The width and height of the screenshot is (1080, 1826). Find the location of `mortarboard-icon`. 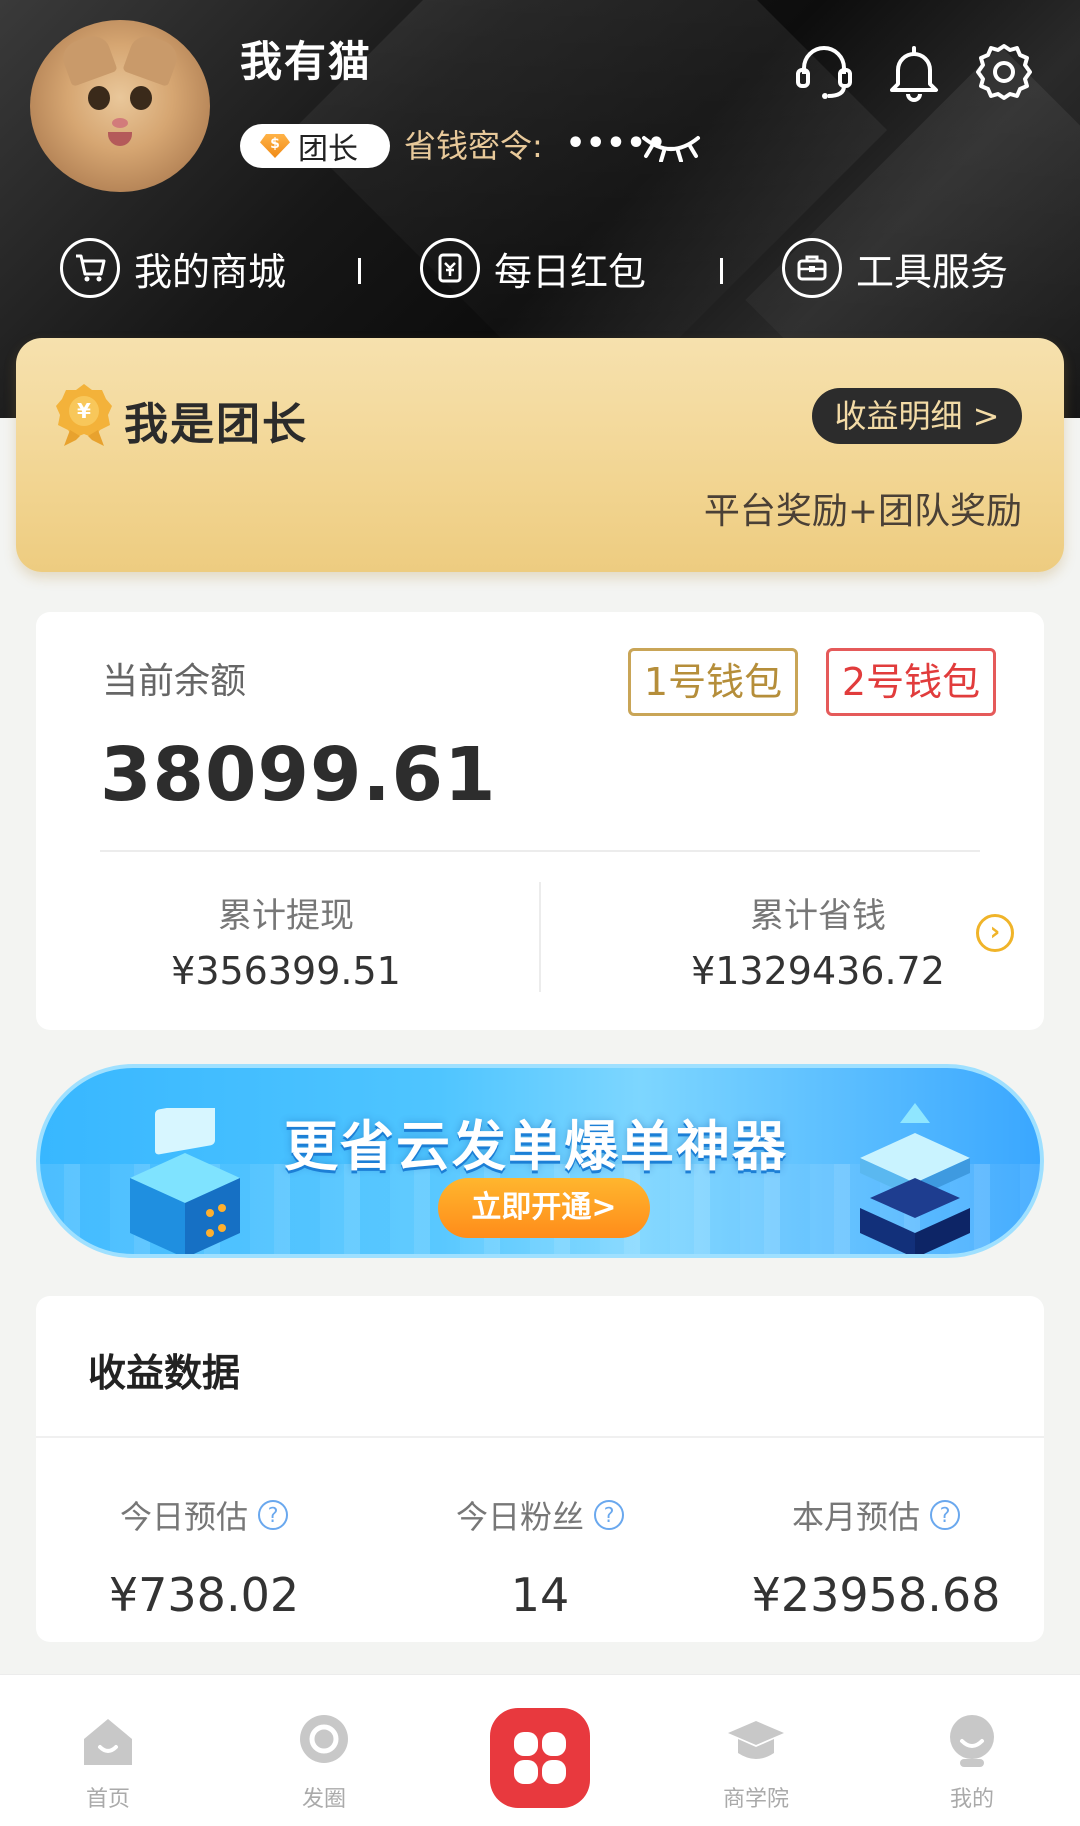

mortarboard-icon is located at coordinates (756, 1740).